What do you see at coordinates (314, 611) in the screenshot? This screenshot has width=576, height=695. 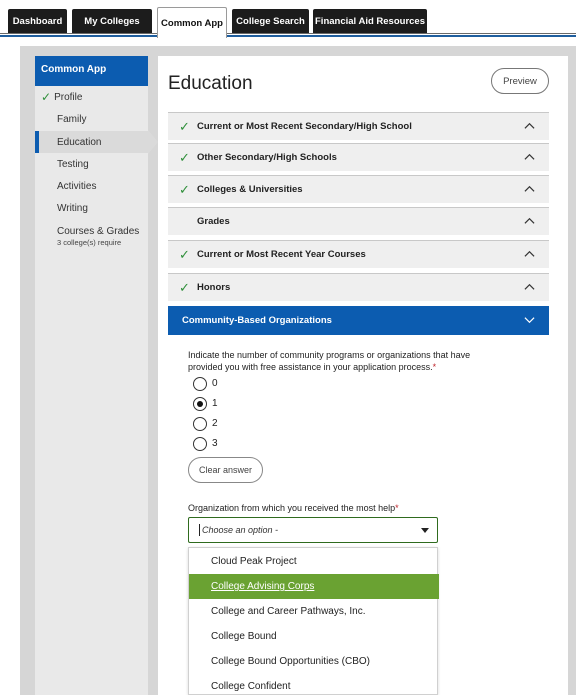 I see `dropdown-option: College and Career Pathways, Inc.` at bounding box center [314, 611].